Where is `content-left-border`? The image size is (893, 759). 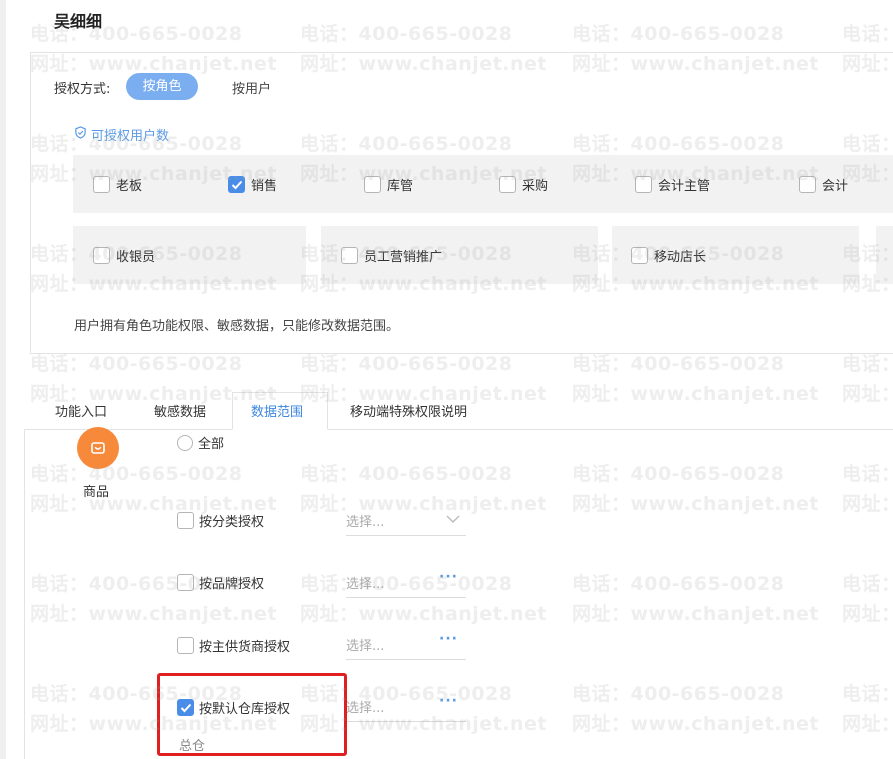
content-left-border is located at coordinates (24, 594).